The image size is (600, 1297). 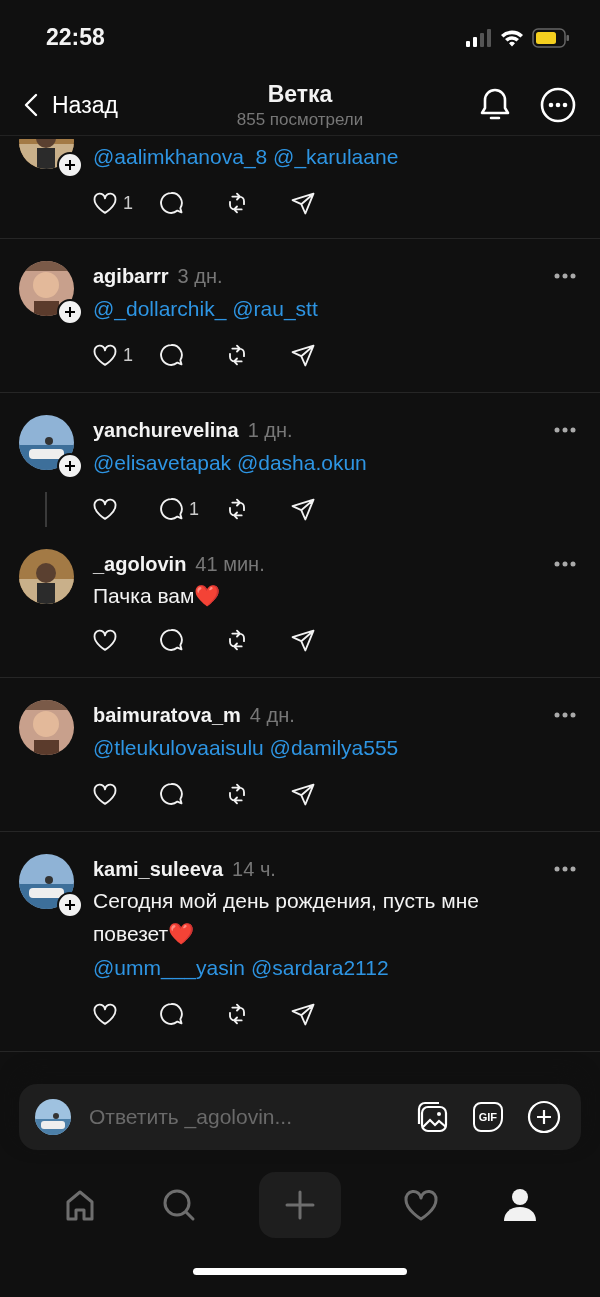 I want to click on views-count: 855 посмотрели, so click(x=300, y=120).